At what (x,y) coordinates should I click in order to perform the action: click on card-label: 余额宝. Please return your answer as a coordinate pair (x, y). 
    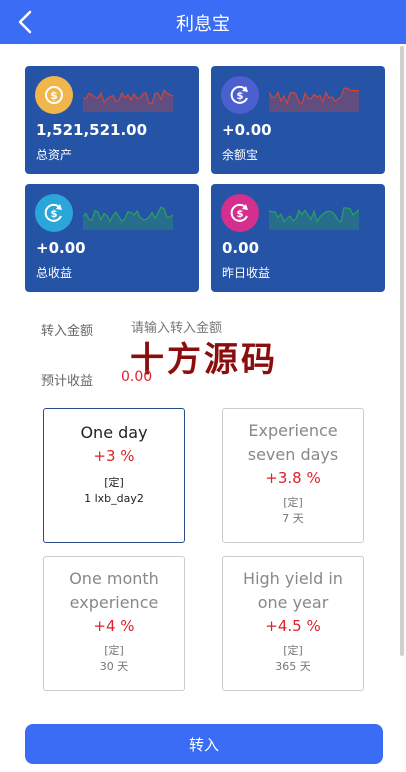
    Looking at the image, I should click on (240, 155).